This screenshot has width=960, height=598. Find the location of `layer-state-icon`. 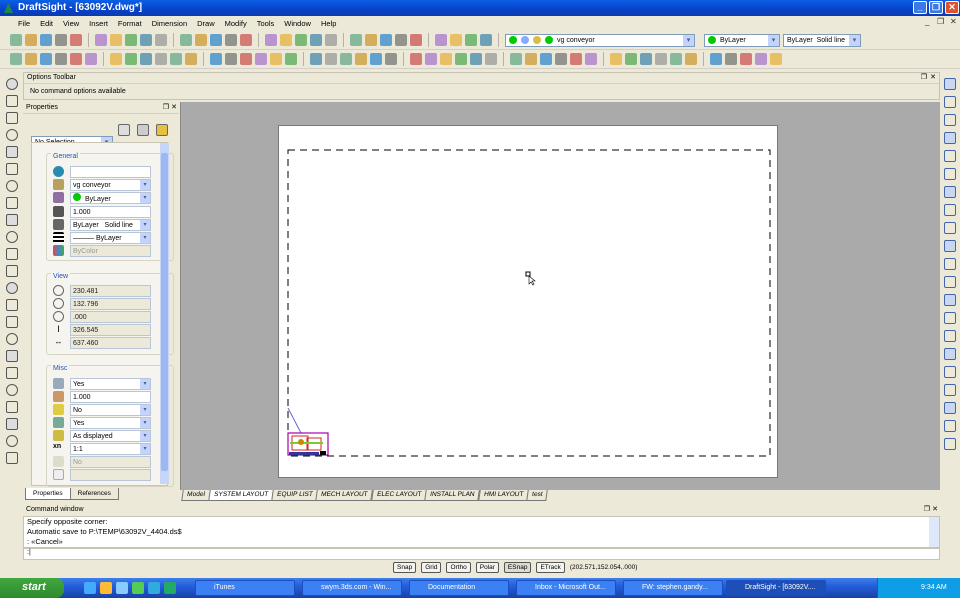

layer-state-icon is located at coordinates (356, 40).